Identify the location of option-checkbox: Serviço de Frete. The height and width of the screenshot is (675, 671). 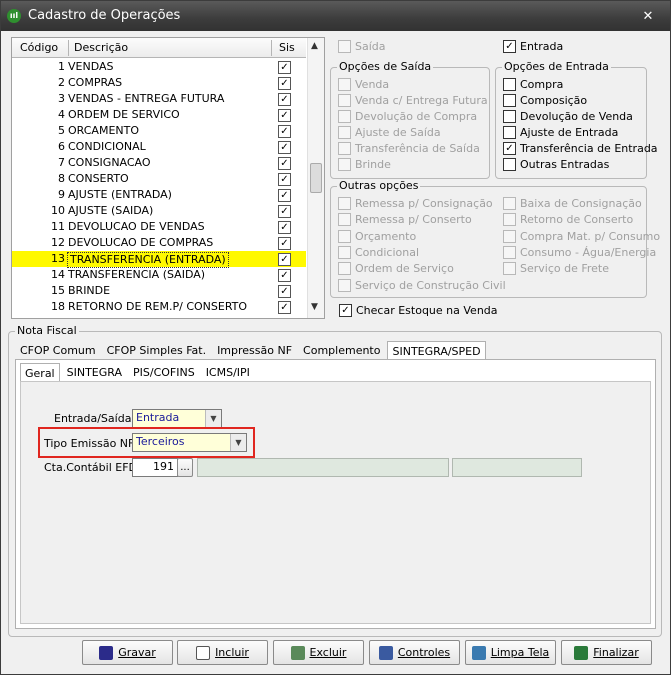
(556, 269).